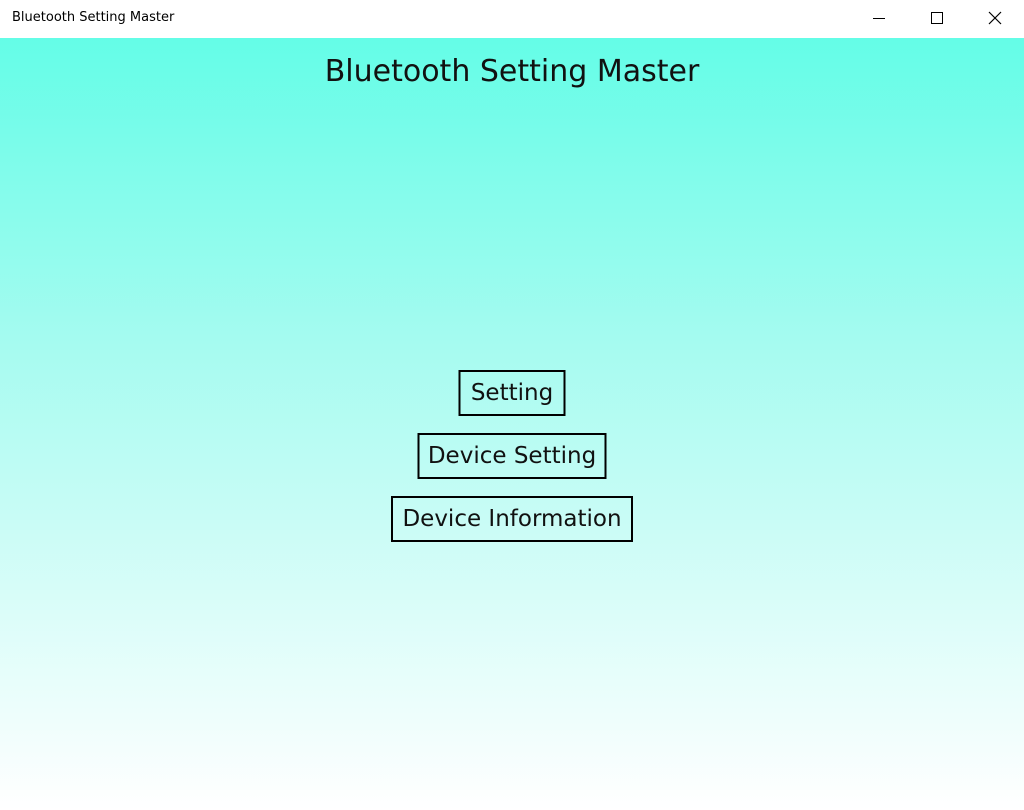 The image size is (1024, 810). I want to click on device-setting-button: Device Setting, so click(512, 456).